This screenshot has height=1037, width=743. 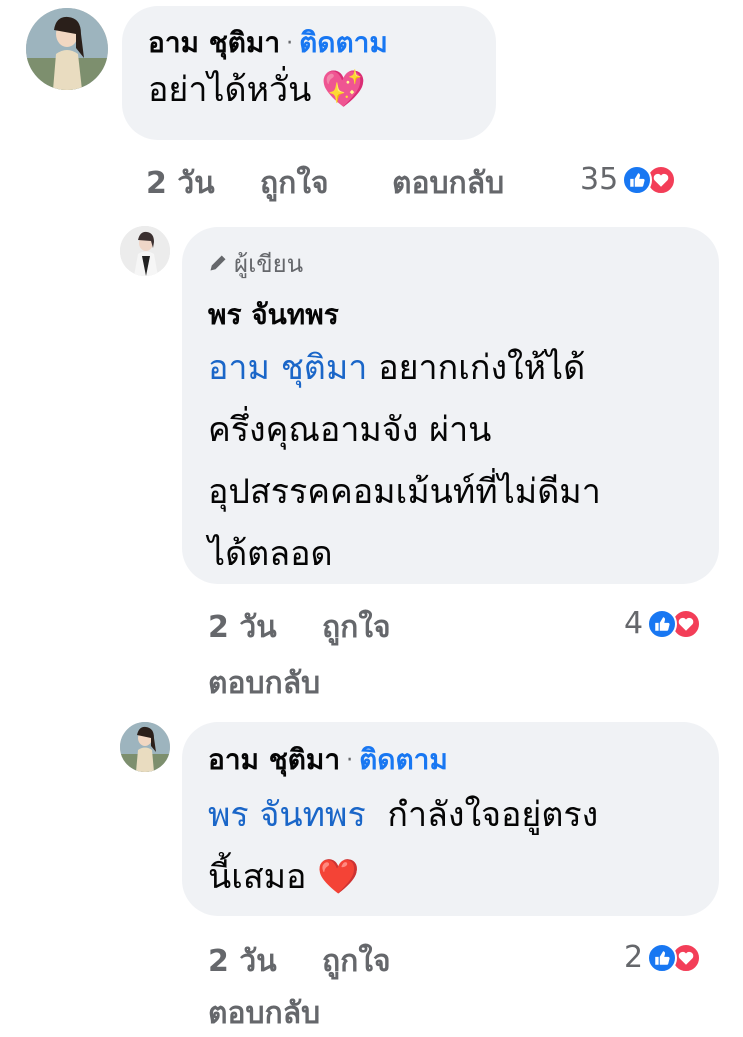 I want to click on pencil-icon, so click(x=218, y=263).